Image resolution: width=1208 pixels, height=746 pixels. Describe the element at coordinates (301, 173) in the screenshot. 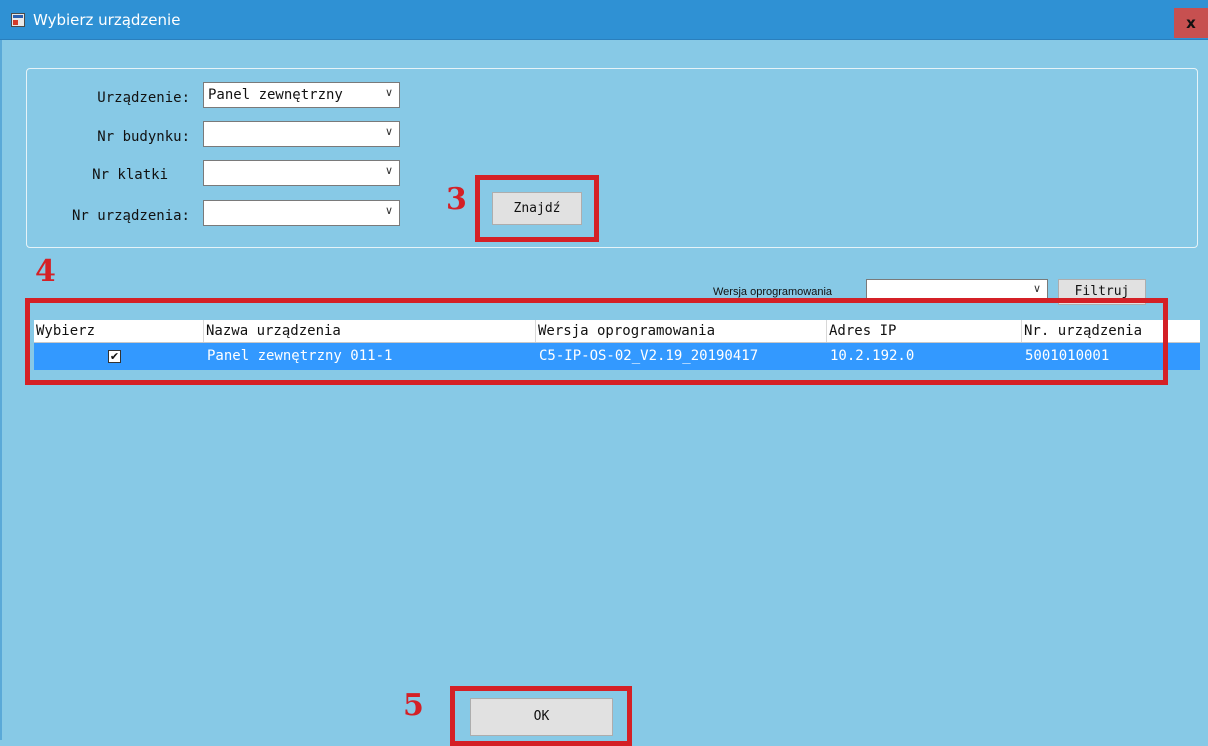

I see `cage-select: ∨` at that location.